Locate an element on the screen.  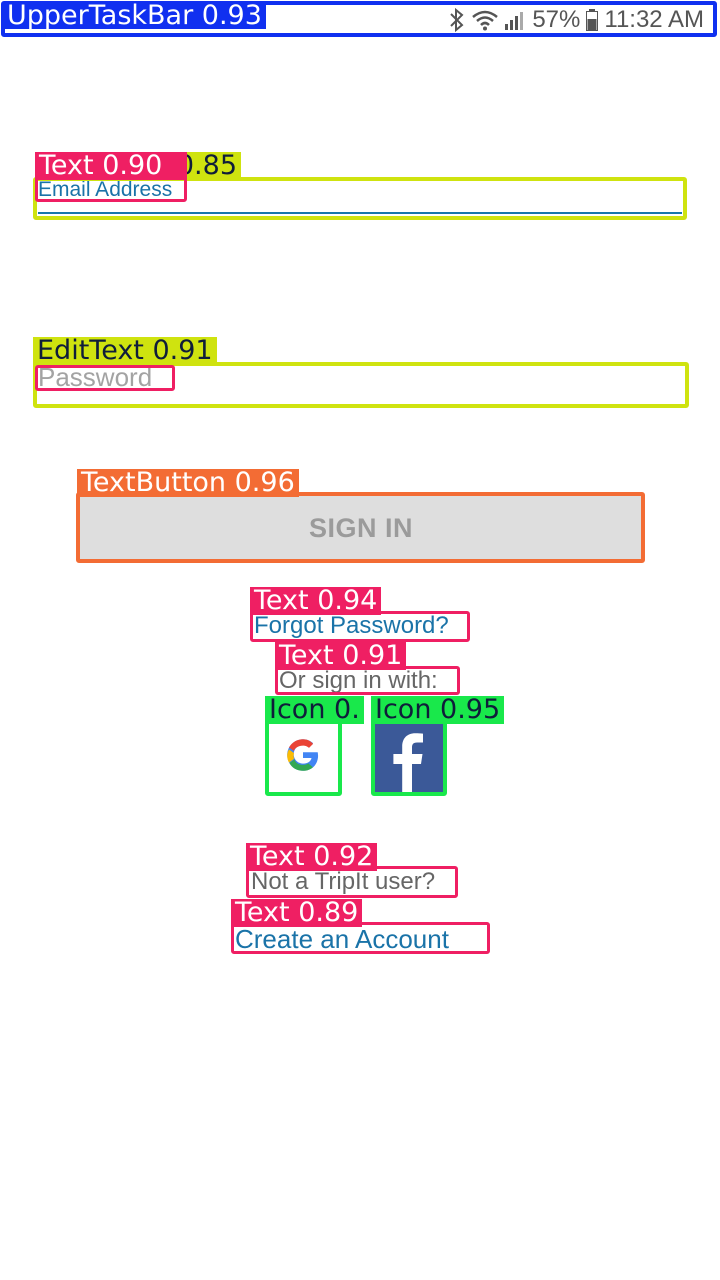
create-account-text-detection-label: Text 0.89 is located at coordinates (297, 913).